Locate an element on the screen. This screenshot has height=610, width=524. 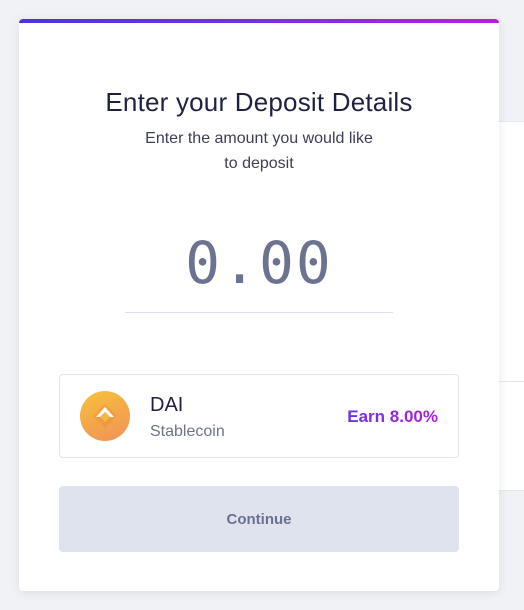
continue-button: Continue is located at coordinates (259, 519).